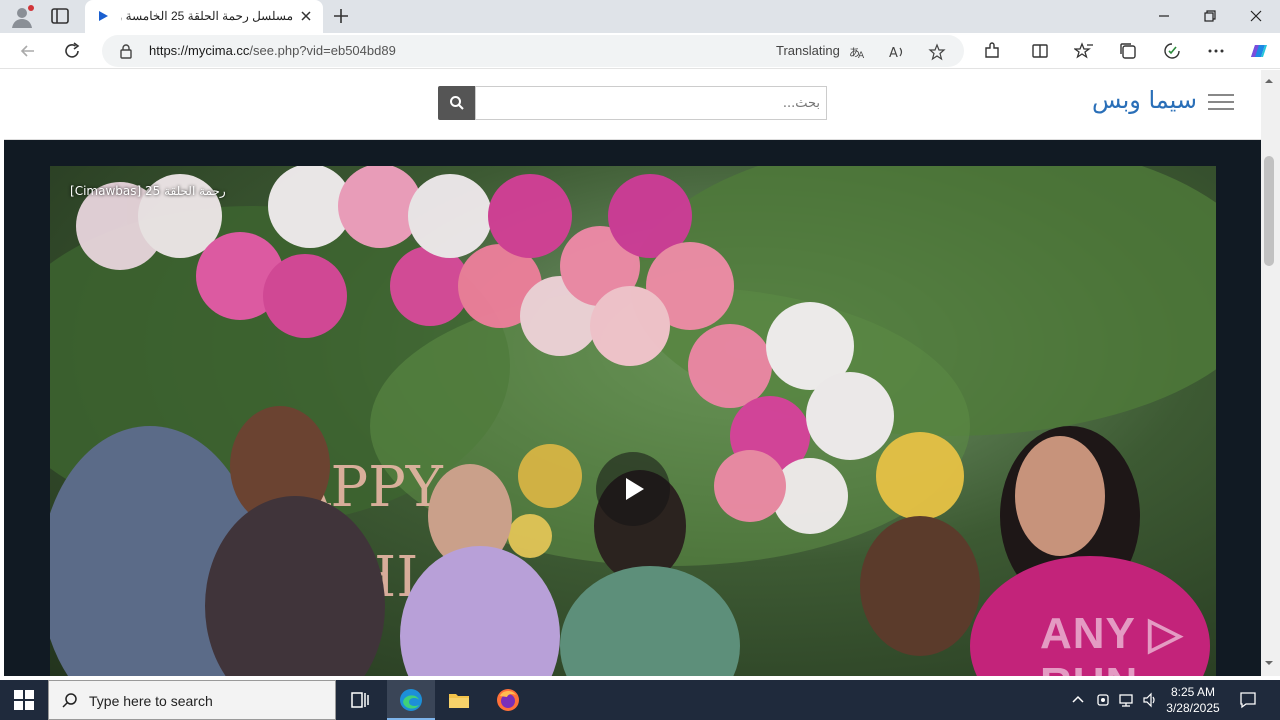 The height and width of the screenshot is (720, 1280). I want to click on hamburger-menu-icon, so click(1221, 102).